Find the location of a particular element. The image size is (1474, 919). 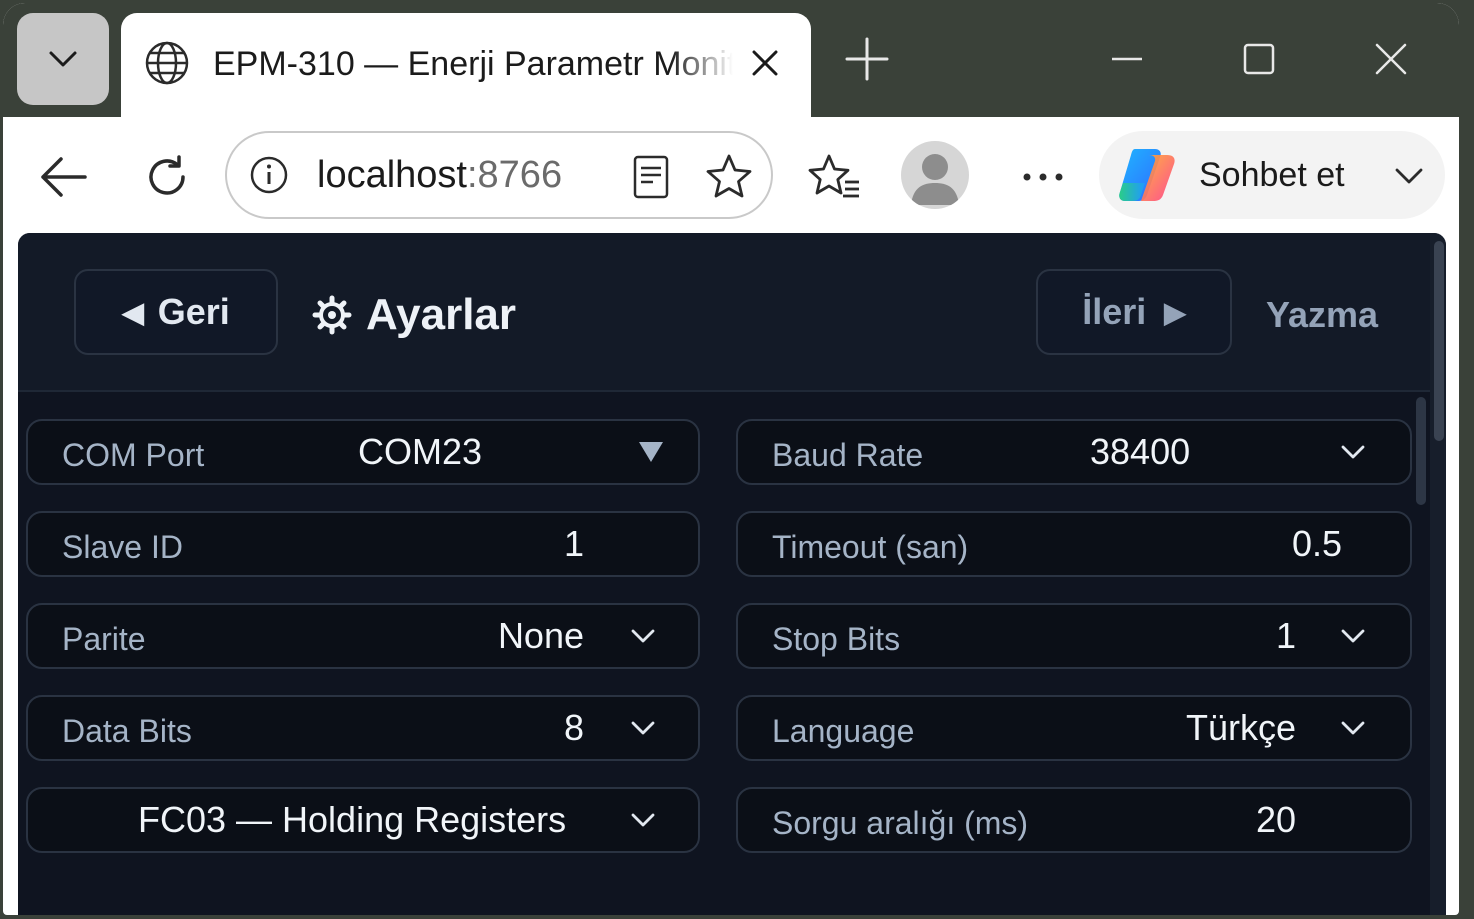

poll-interval-input: Sorgu aralığı (ms) 20 is located at coordinates (1074, 820).